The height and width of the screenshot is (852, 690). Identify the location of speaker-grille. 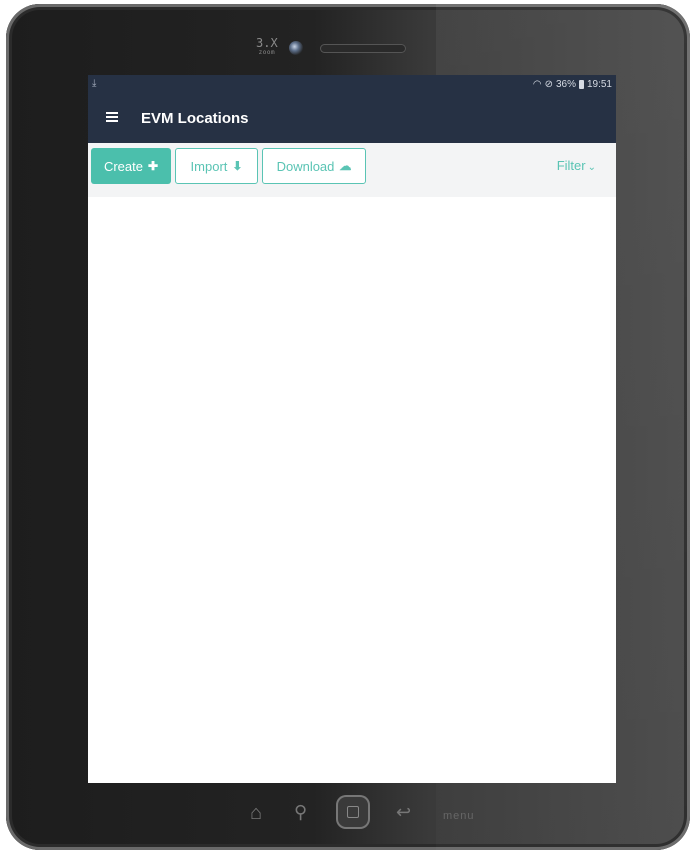
(363, 48).